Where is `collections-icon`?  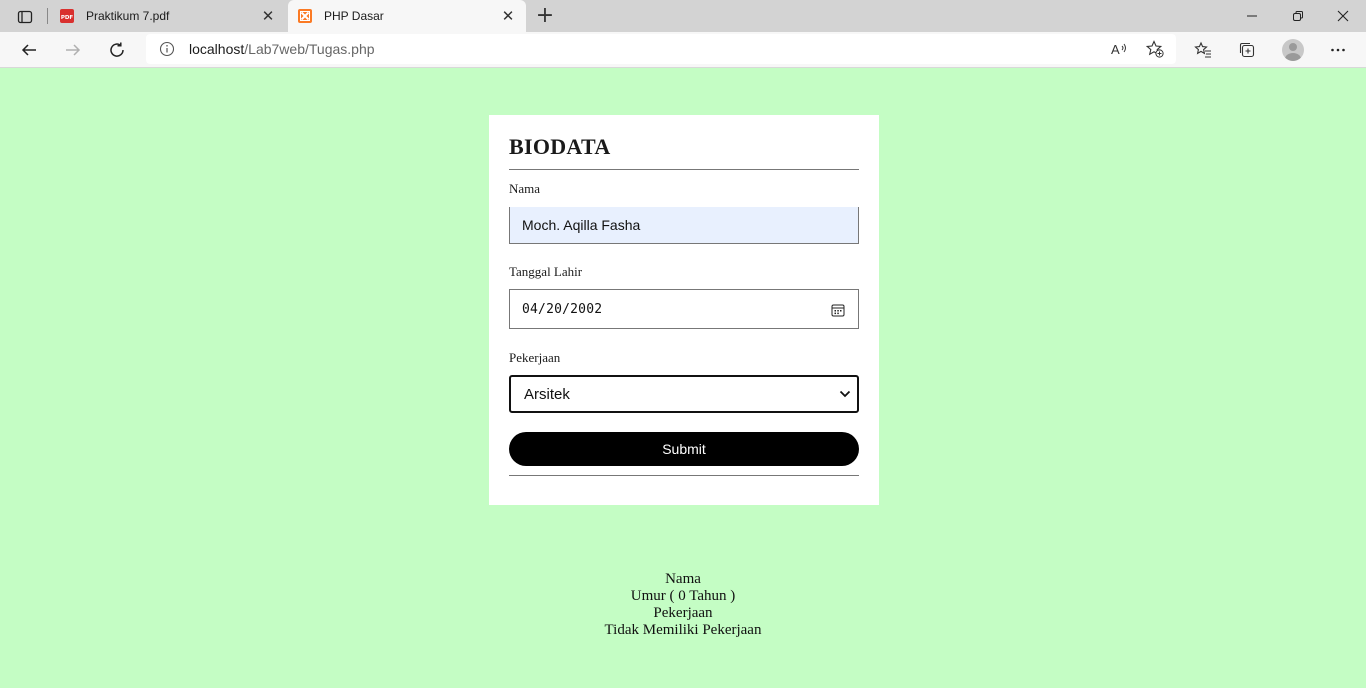 collections-icon is located at coordinates (1247, 50).